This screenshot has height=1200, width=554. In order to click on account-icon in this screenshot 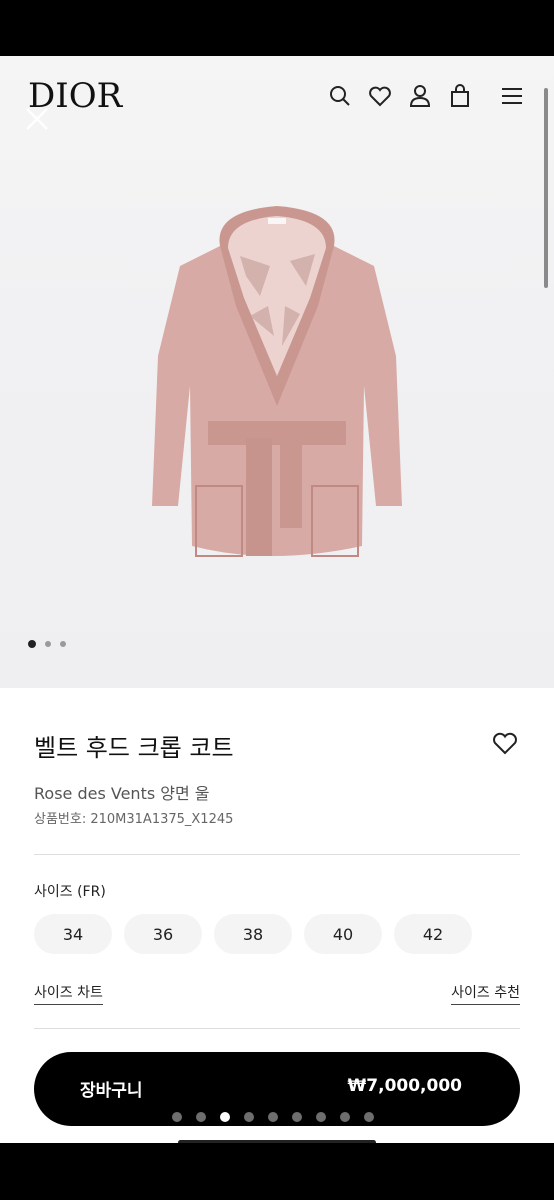, I will do `click(420, 96)`.